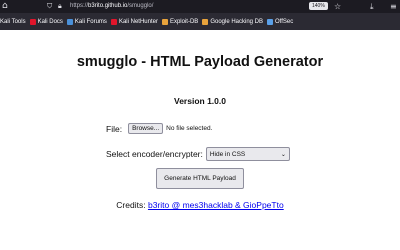  Describe the element at coordinates (318, 6) in the screenshot. I see `zoom-indicator: 140%` at that location.